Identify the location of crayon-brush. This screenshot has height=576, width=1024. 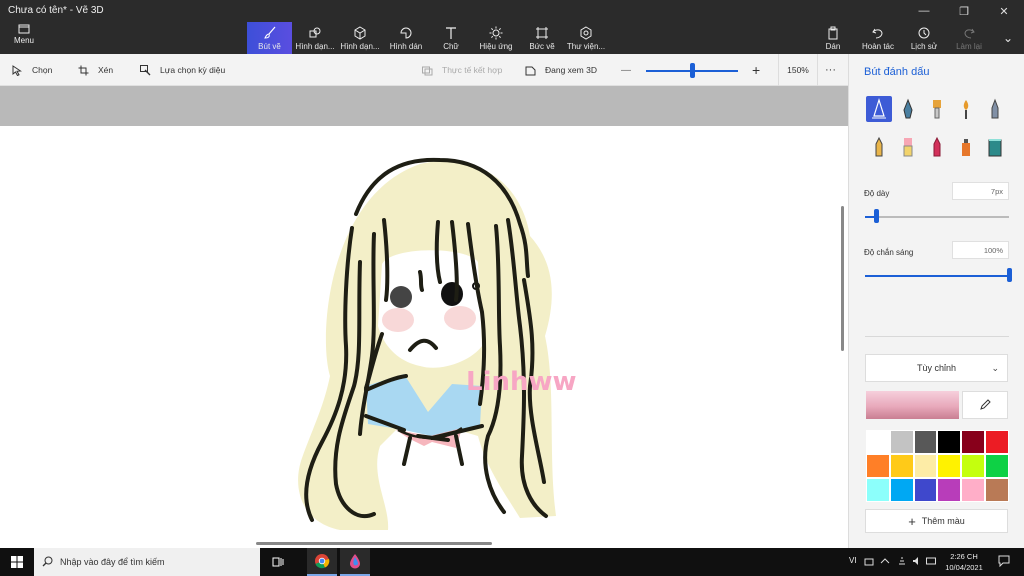
(937, 147).